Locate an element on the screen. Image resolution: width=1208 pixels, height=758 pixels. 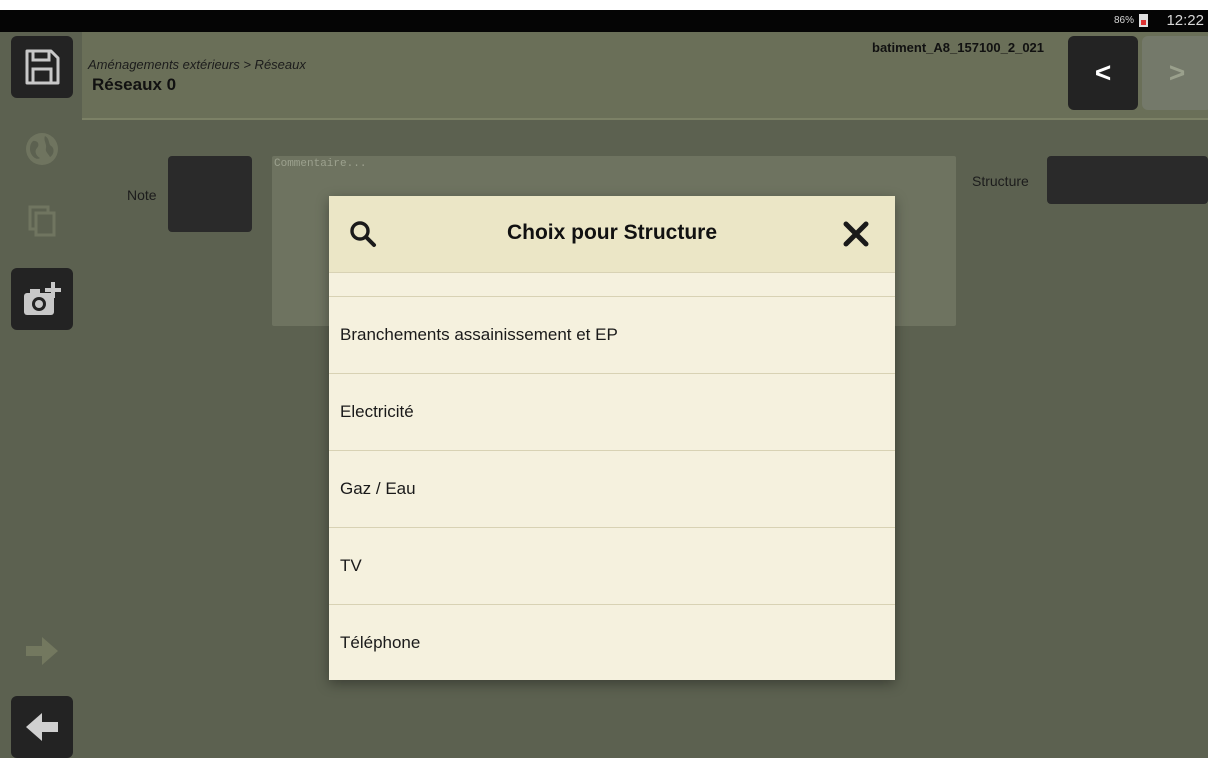
chevron-left-icon: < is located at coordinates (1103, 72).